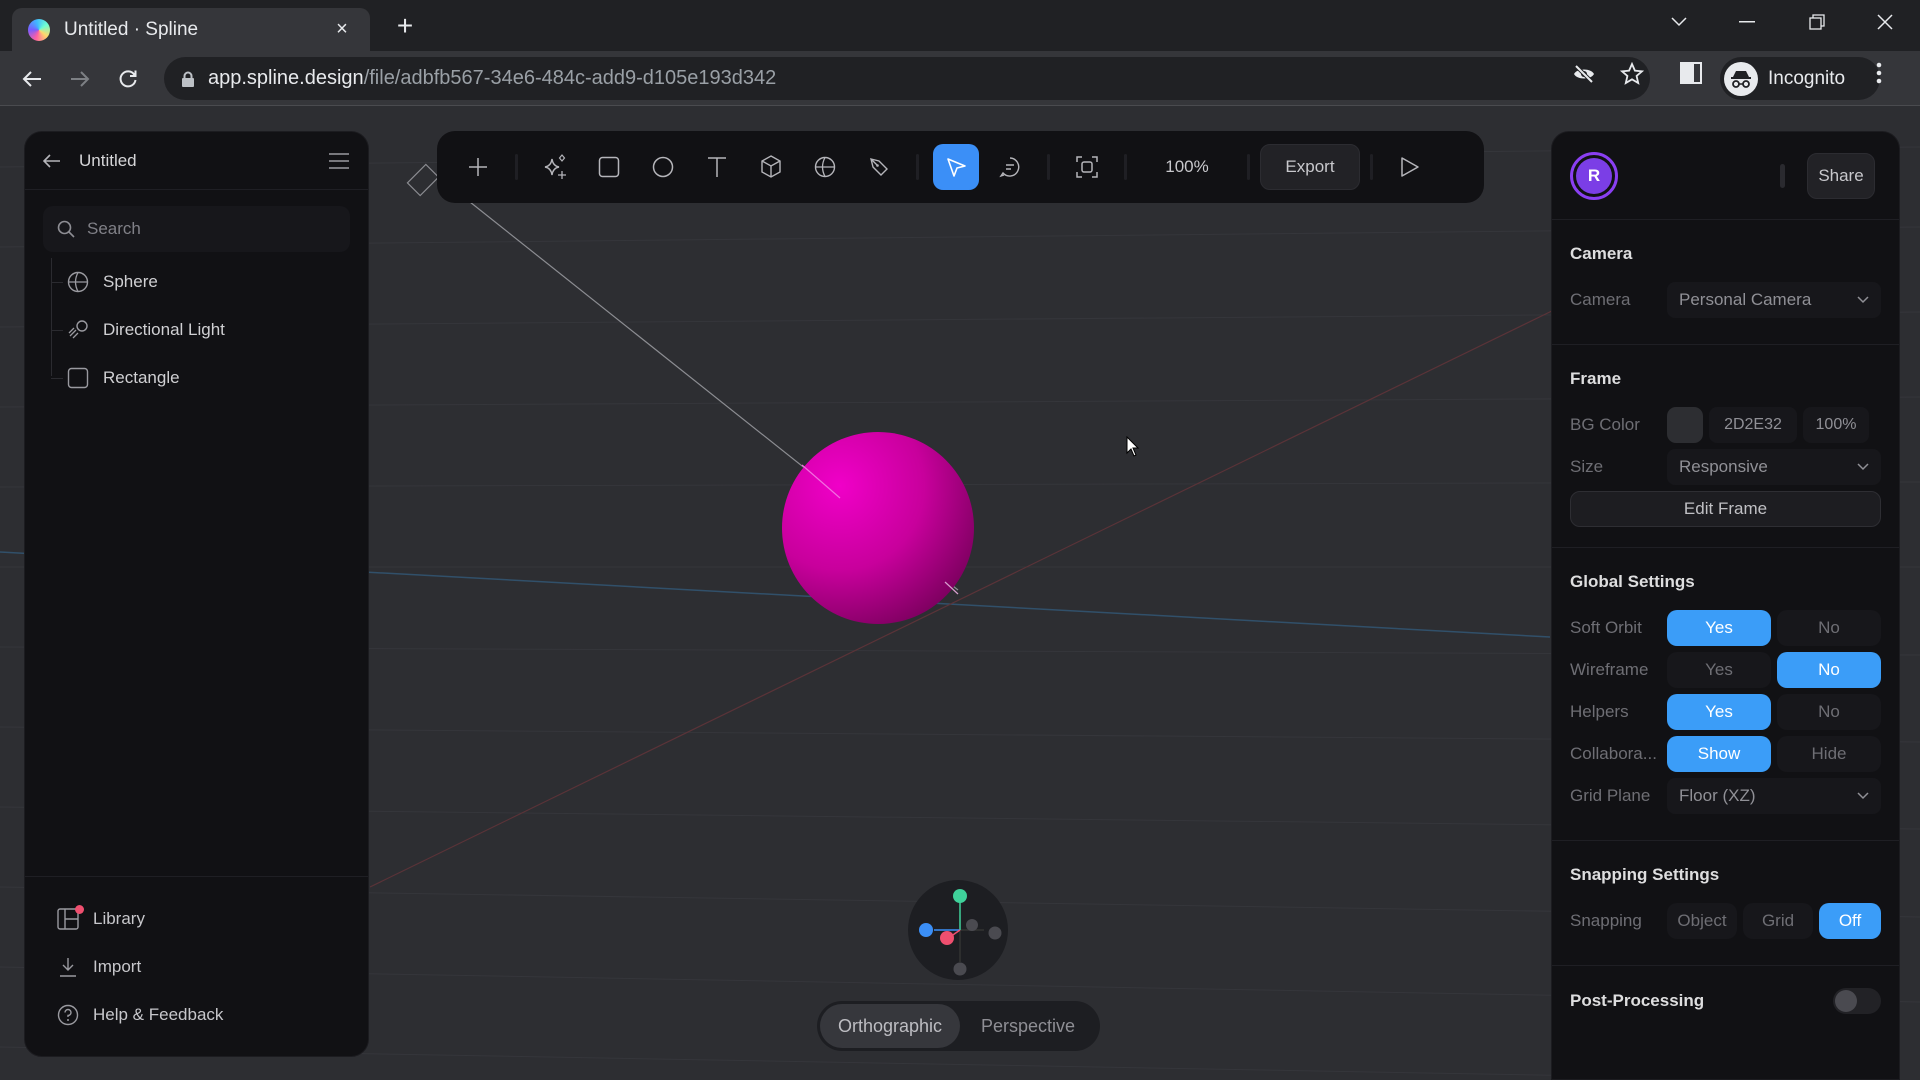 This screenshot has width=1920, height=1080. Describe the element at coordinates (879, 167) in the screenshot. I see `pen-tool-button` at that location.